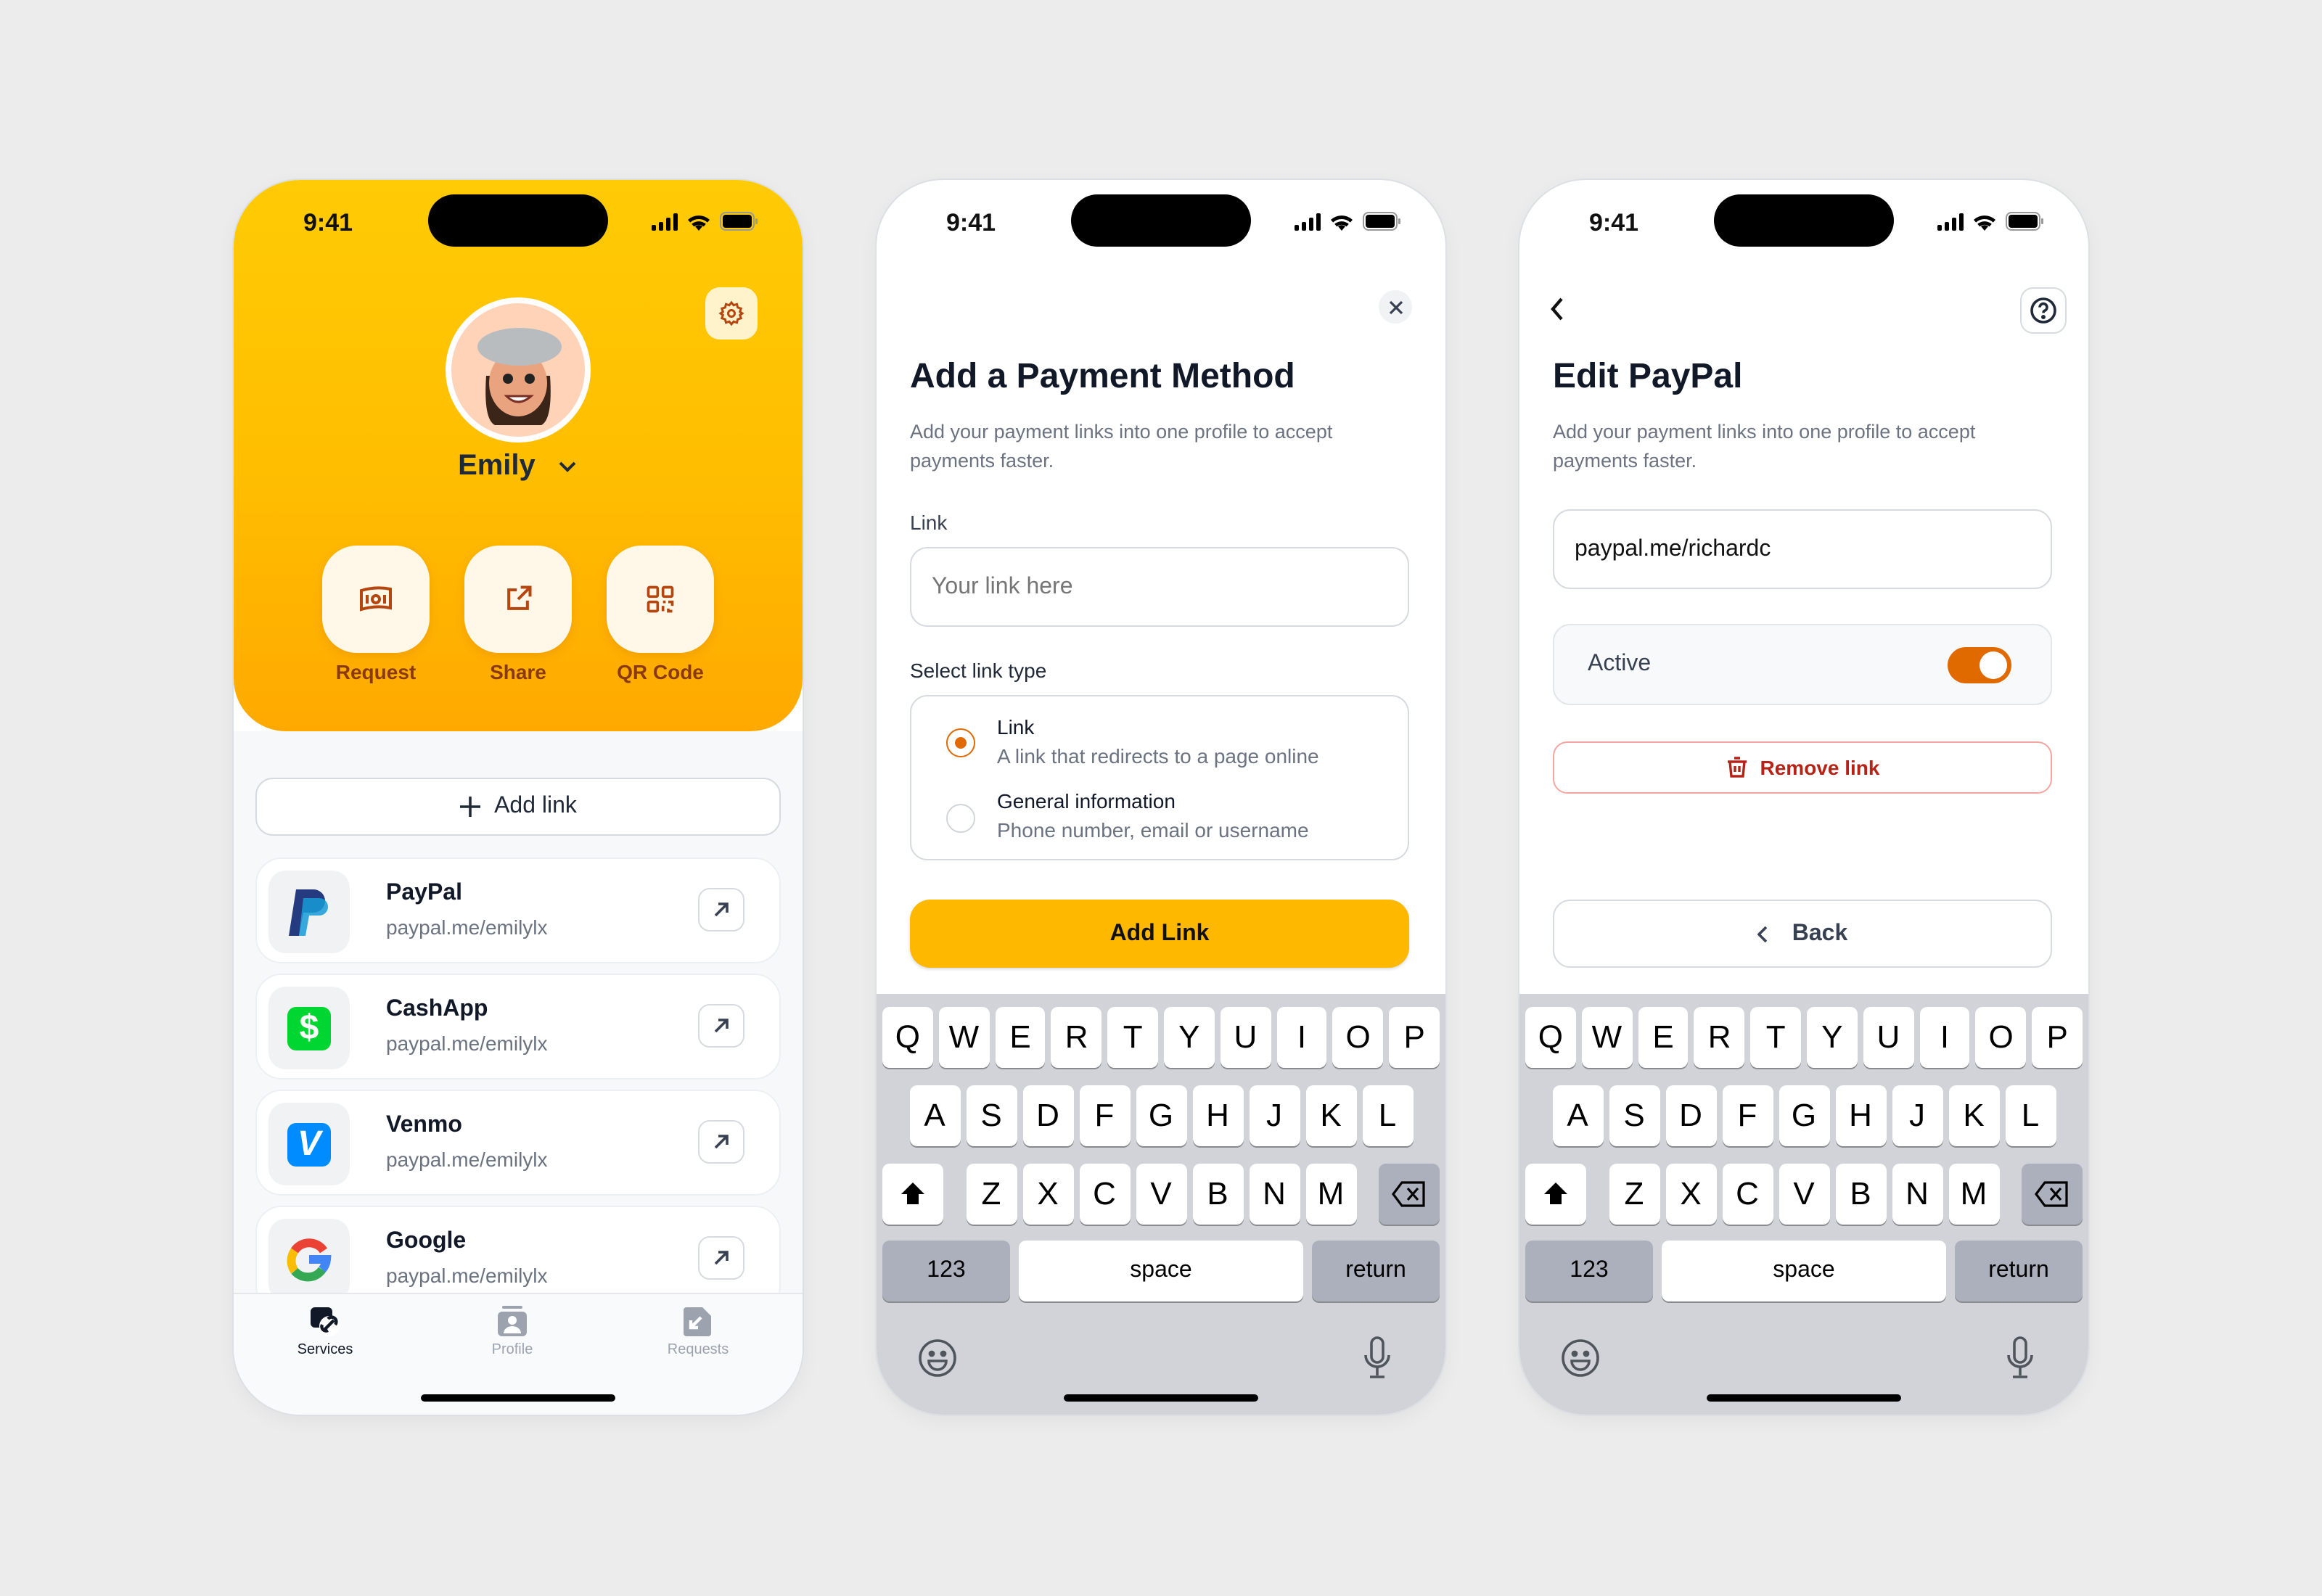  Describe the element at coordinates (518, 466) in the screenshot. I see `user-name-dropdown: Emily` at that location.